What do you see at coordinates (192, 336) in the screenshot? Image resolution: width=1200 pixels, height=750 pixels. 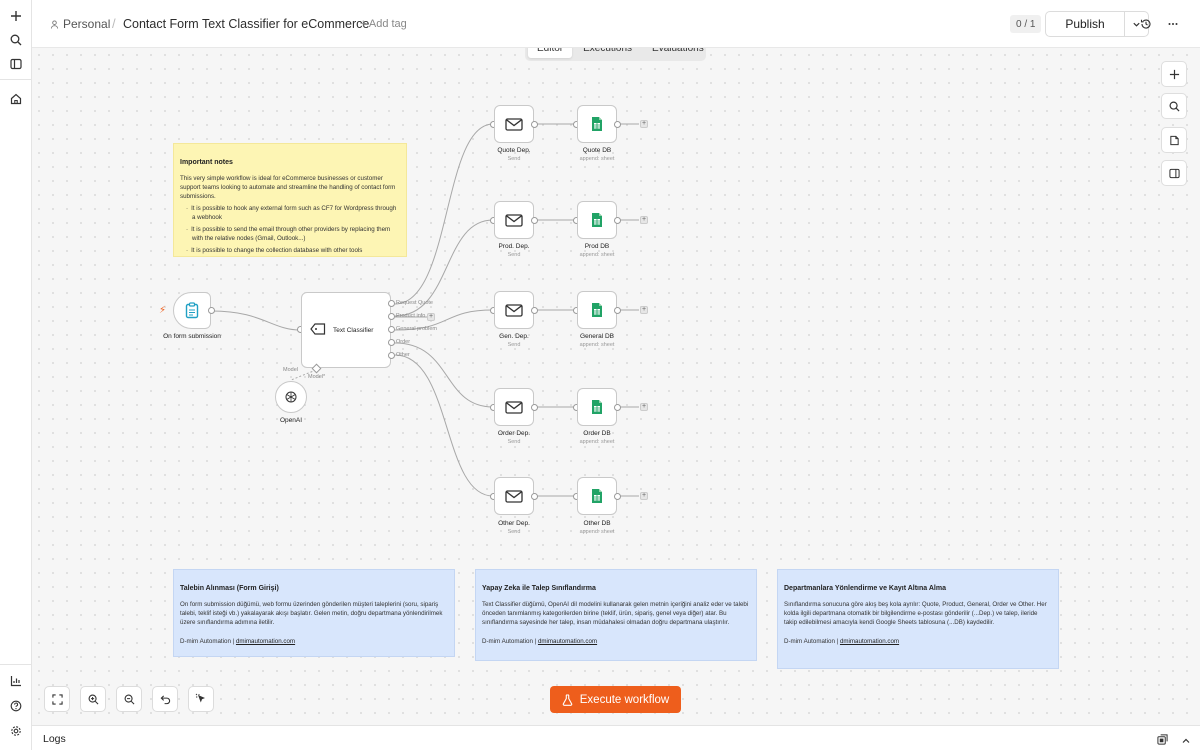 I see `trigger-label: On form submission` at bounding box center [192, 336].